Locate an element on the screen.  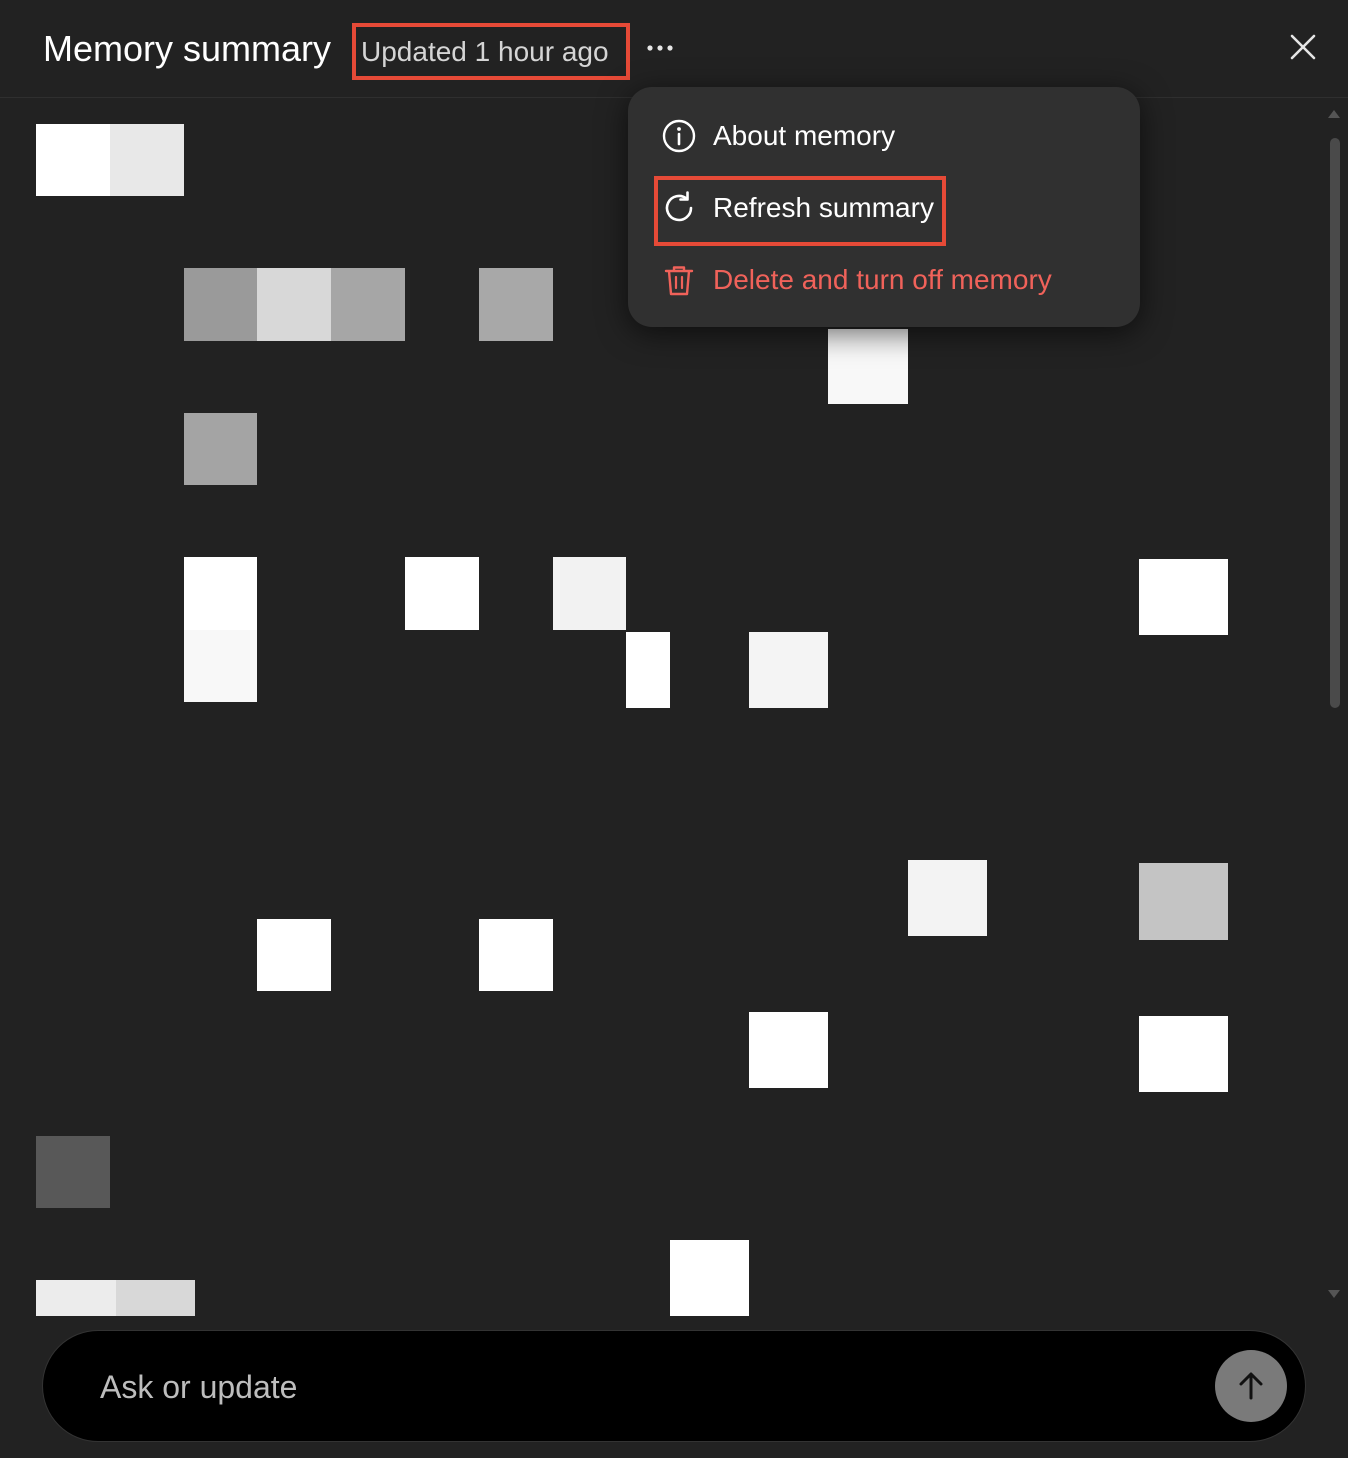
scrollbar-thumb is located at coordinates (1335, 423).